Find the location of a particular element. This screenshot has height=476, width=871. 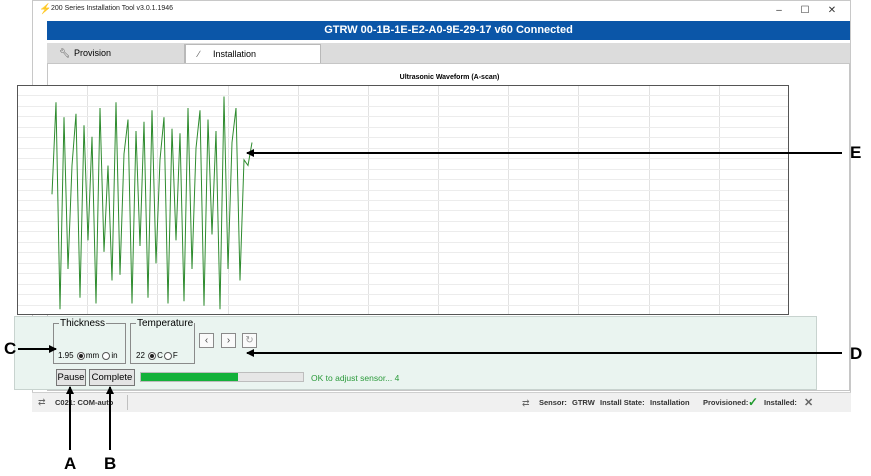

annotation-c: C is located at coordinates (10, 348).